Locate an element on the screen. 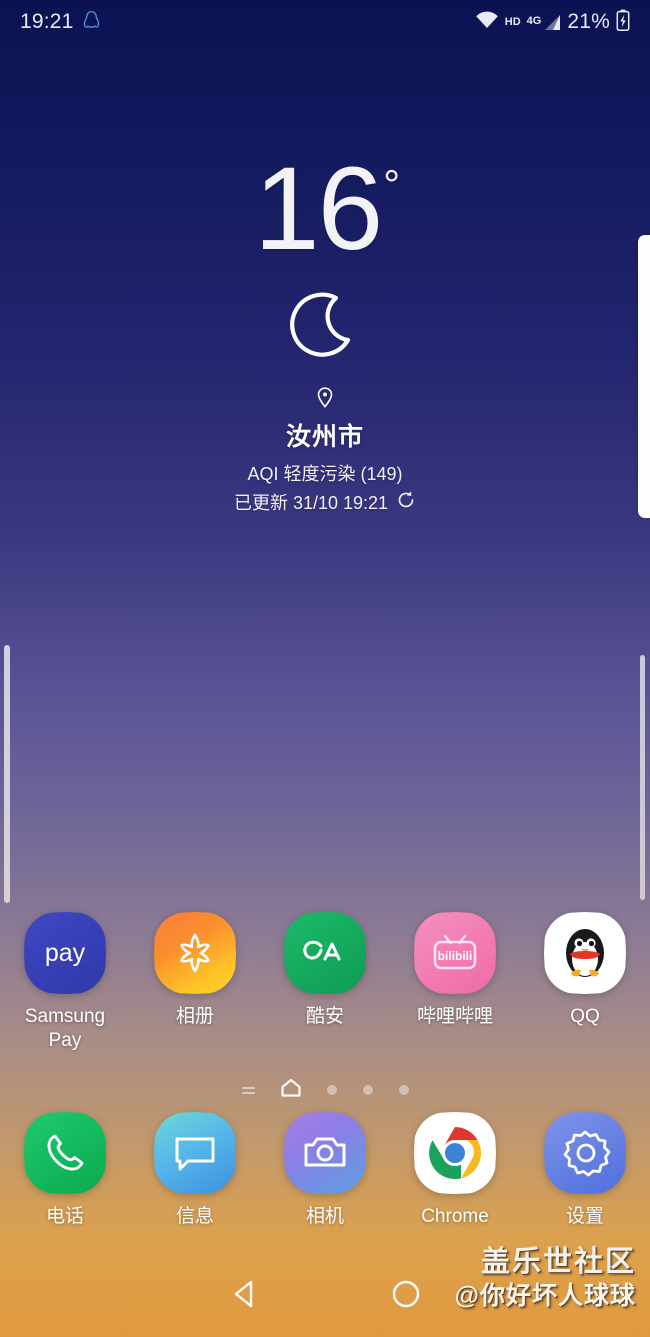  app-label: 相机 is located at coordinates (324, 1216).